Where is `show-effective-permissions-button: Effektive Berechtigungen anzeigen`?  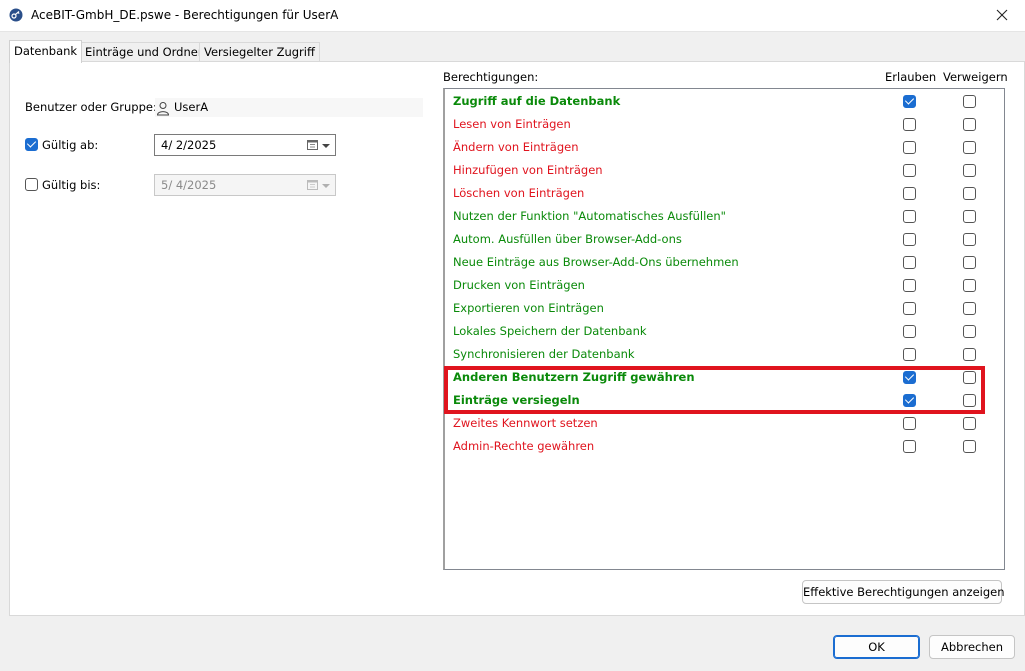
show-effective-permissions-button: Effektive Berechtigungen anzeigen is located at coordinates (903, 592).